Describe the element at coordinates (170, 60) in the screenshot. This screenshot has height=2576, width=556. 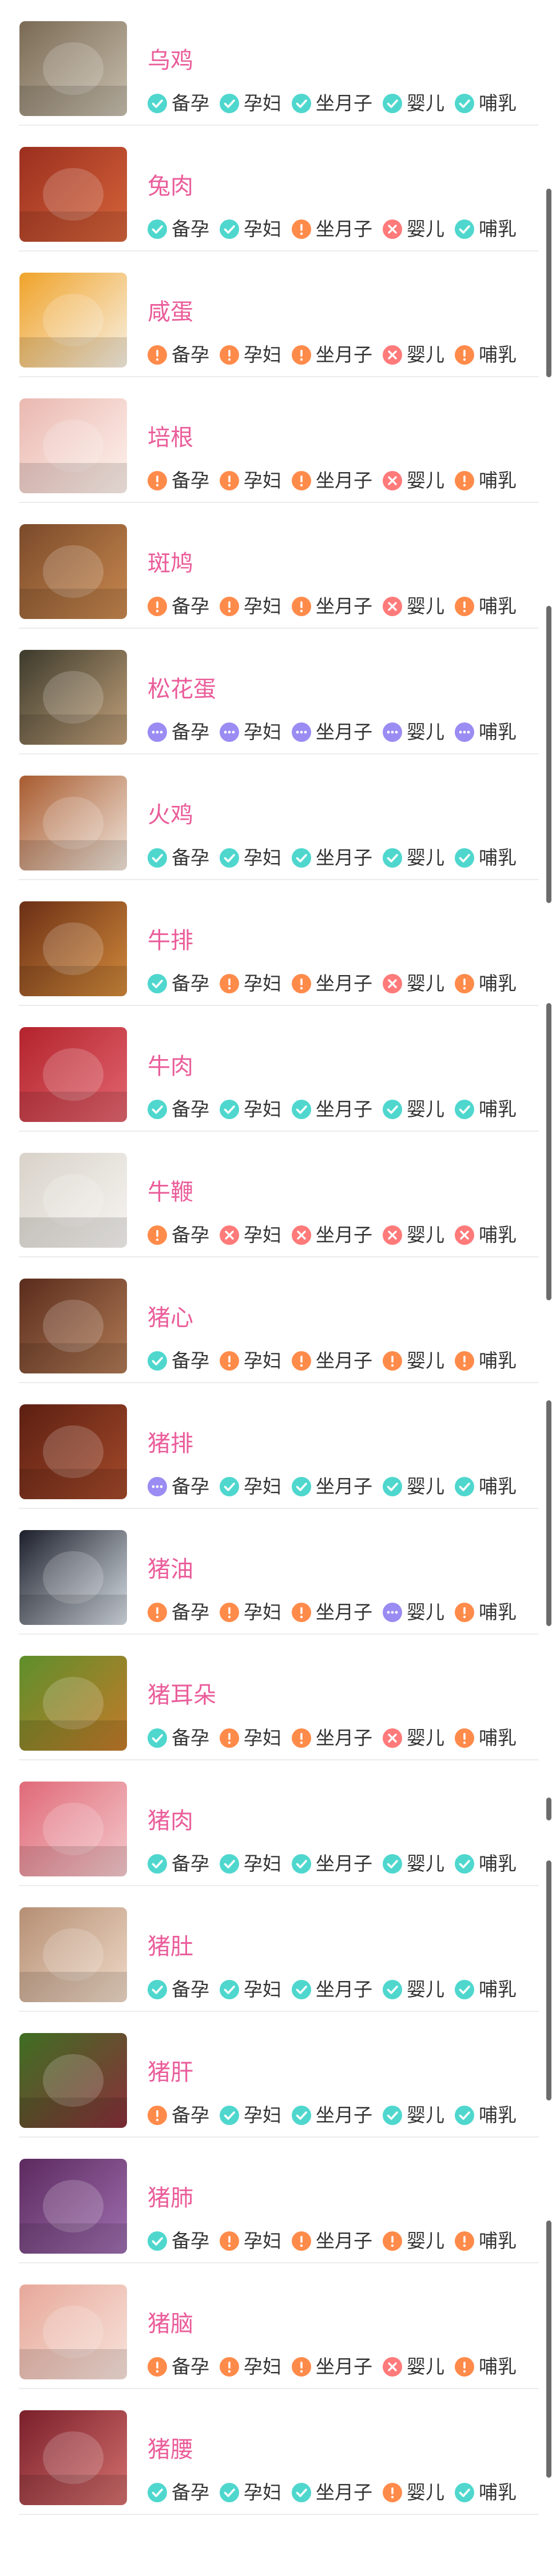
I see `food-name: 乌鸡` at that location.